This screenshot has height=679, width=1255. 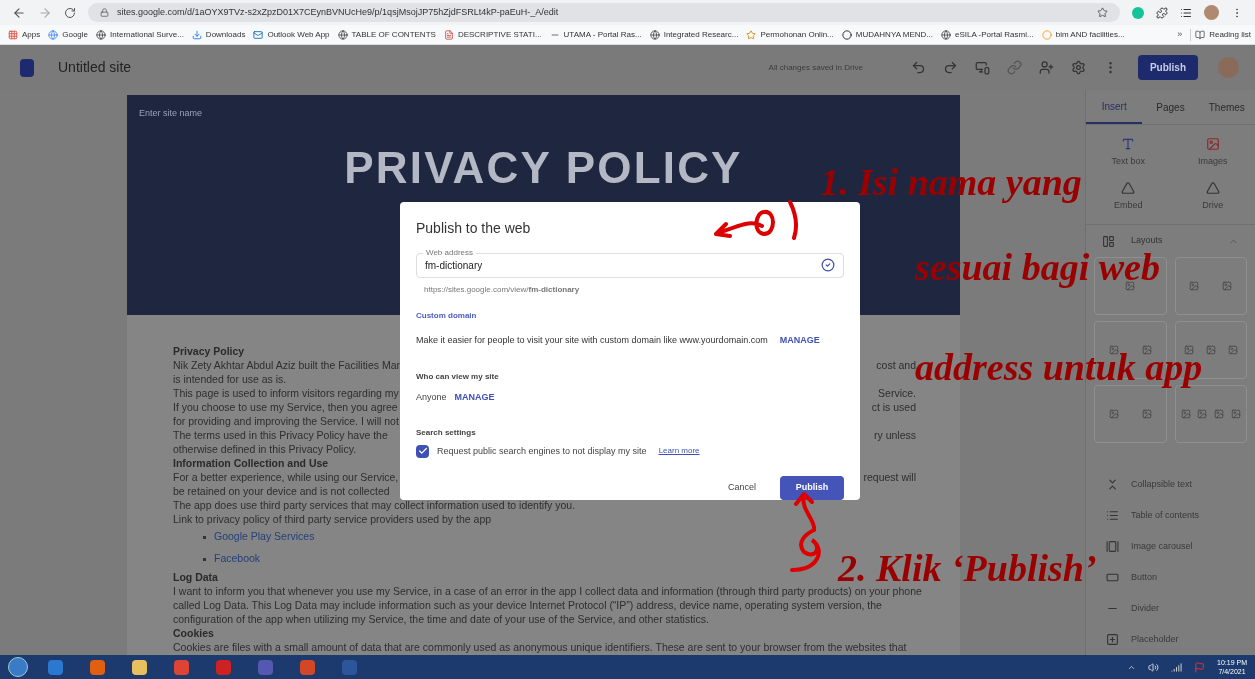 I want to click on action-center-icon, so click(x=1200, y=667).